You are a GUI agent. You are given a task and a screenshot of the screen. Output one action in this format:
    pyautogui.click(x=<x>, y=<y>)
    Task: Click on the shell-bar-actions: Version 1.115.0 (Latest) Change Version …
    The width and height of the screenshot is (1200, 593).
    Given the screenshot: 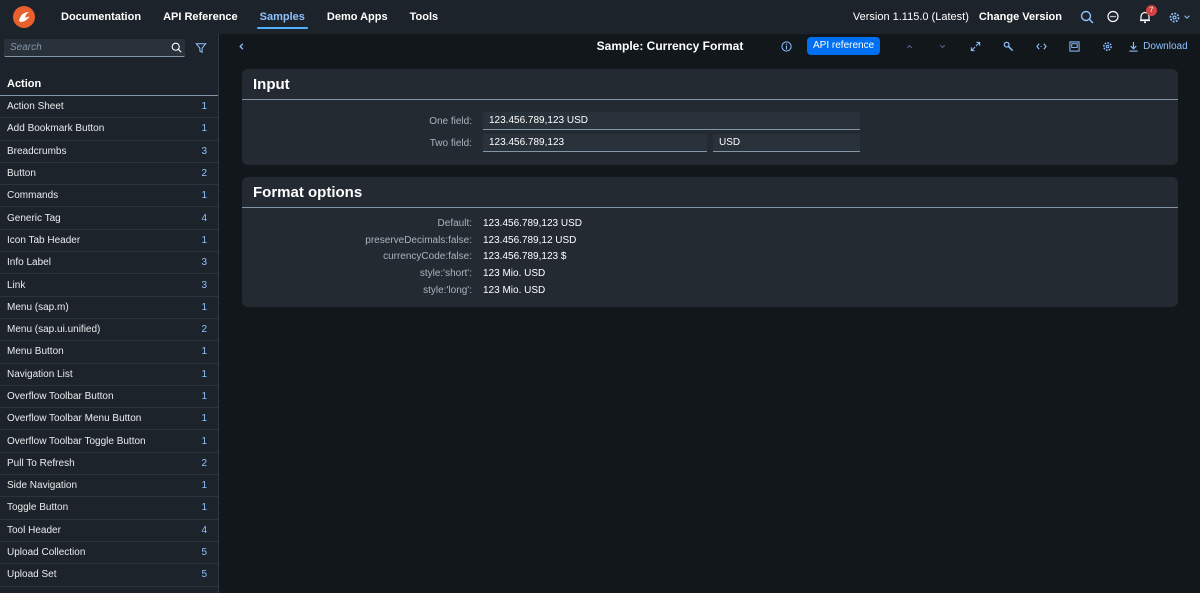 What is the action you would take?
    pyautogui.click(x=1026, y=17)
    